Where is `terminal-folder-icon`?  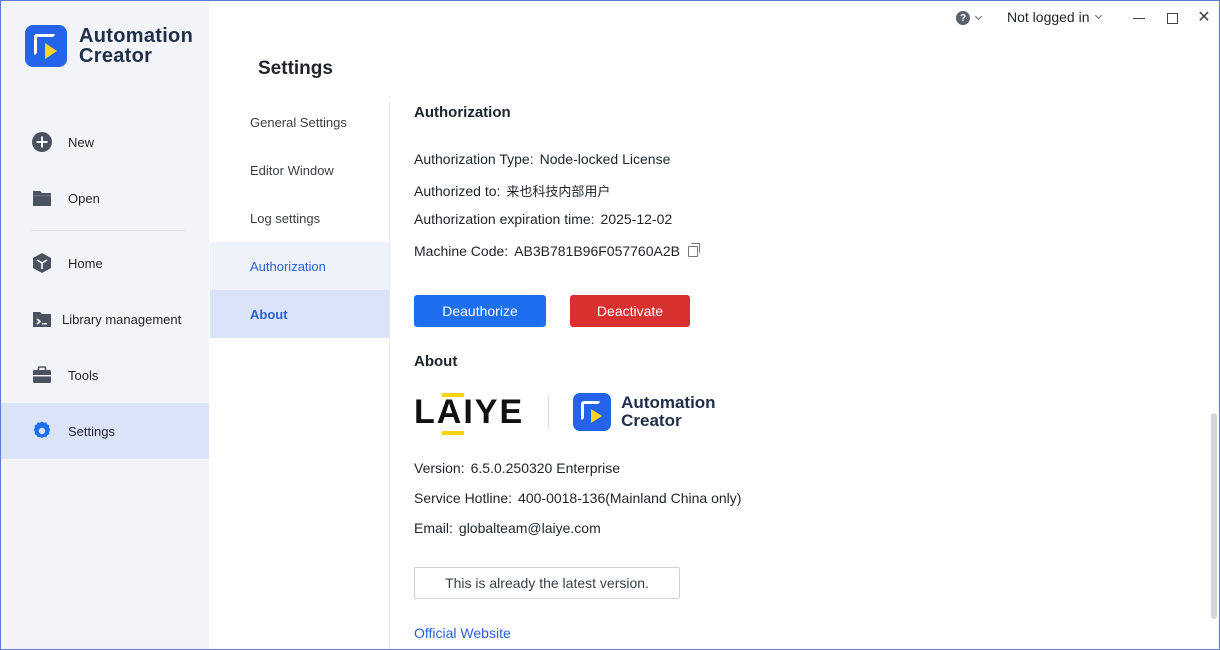
terminal-folder-icon is located at coordinates (42, 319).